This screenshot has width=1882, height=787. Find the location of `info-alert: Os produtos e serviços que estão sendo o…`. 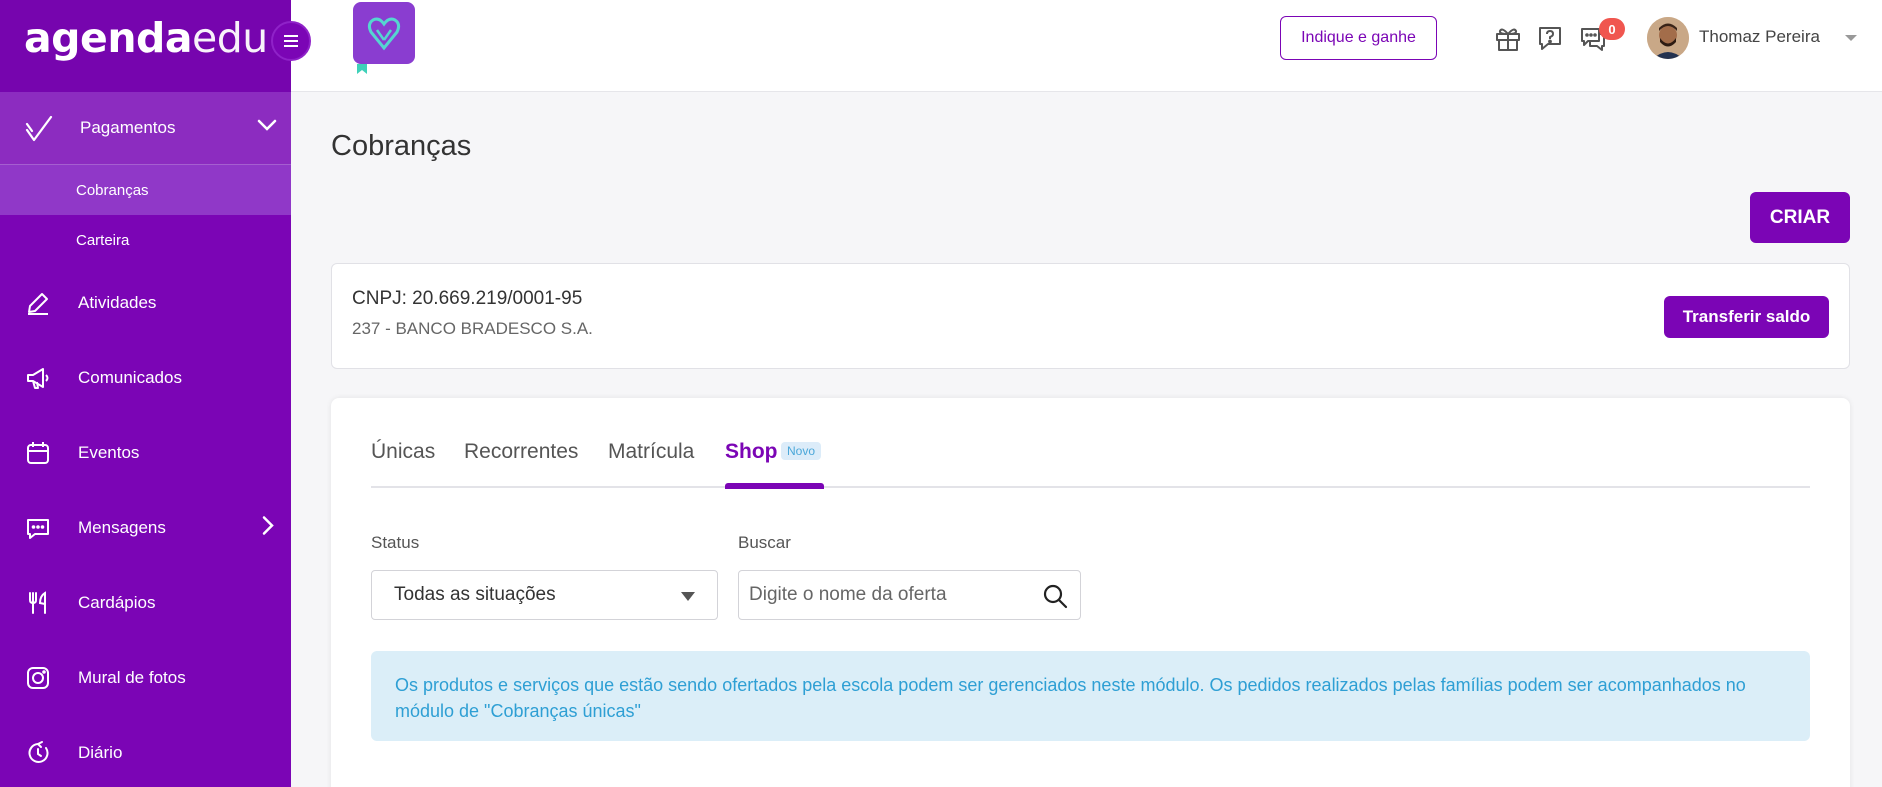

info-alert: Os produtos e serviços que estão sendo o… is located at coordinates (1090, 696).